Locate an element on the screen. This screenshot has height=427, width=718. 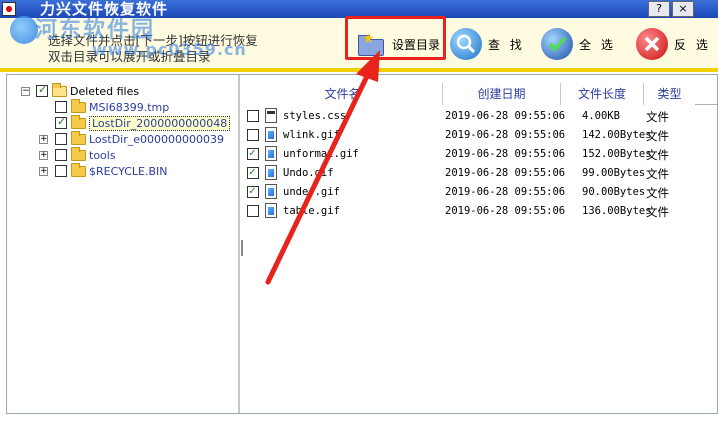
tree-item: + $RECYCLE.BIN is located at coordinates (103, 170).